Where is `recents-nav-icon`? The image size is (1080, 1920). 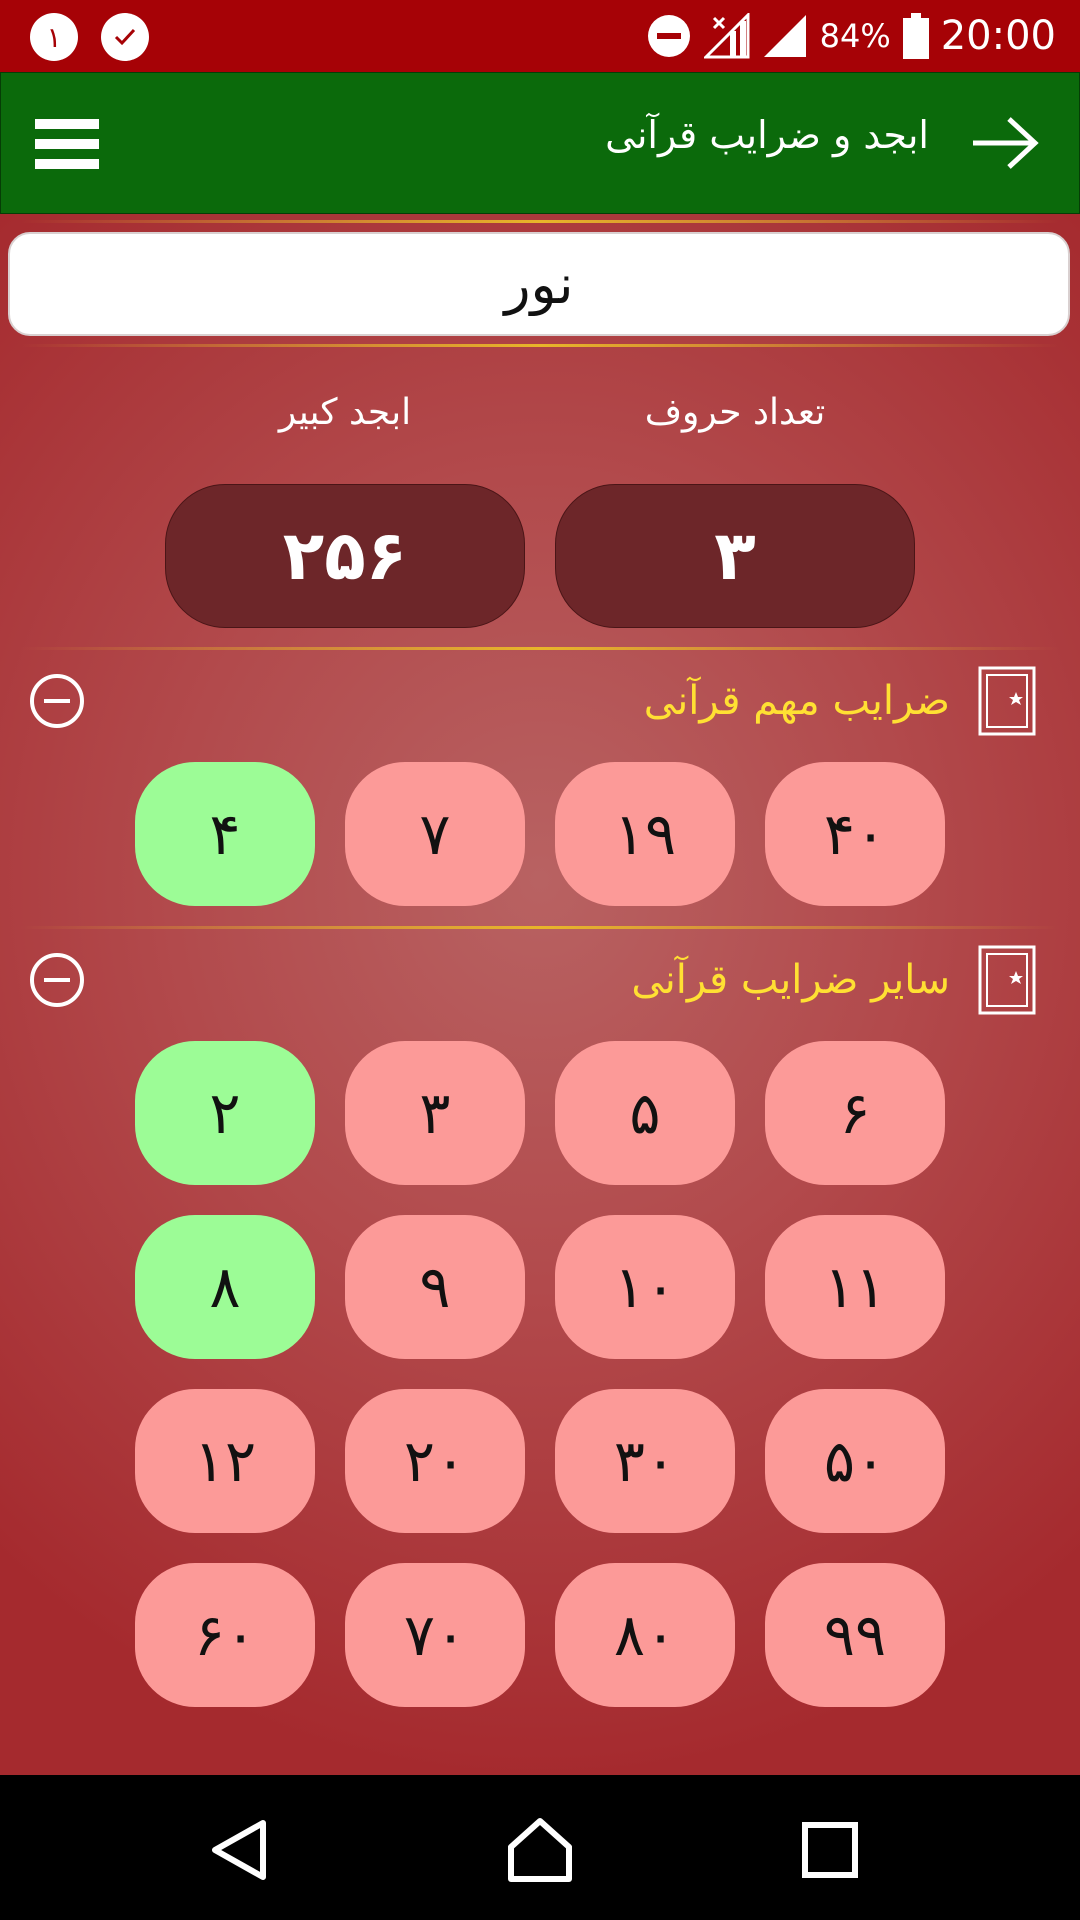 recents-nav-icon is located at coordinates (830, 1850).